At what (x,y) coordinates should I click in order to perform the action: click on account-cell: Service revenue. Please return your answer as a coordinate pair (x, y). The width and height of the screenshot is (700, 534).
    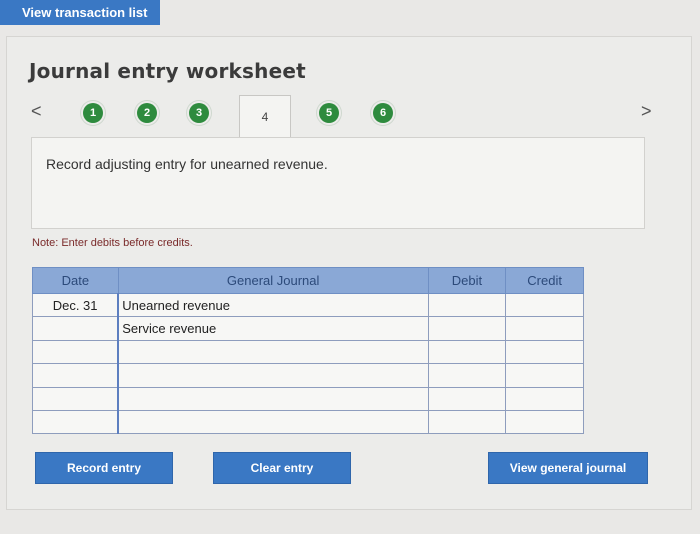
    Looking at the image, I should click on (273, 328).